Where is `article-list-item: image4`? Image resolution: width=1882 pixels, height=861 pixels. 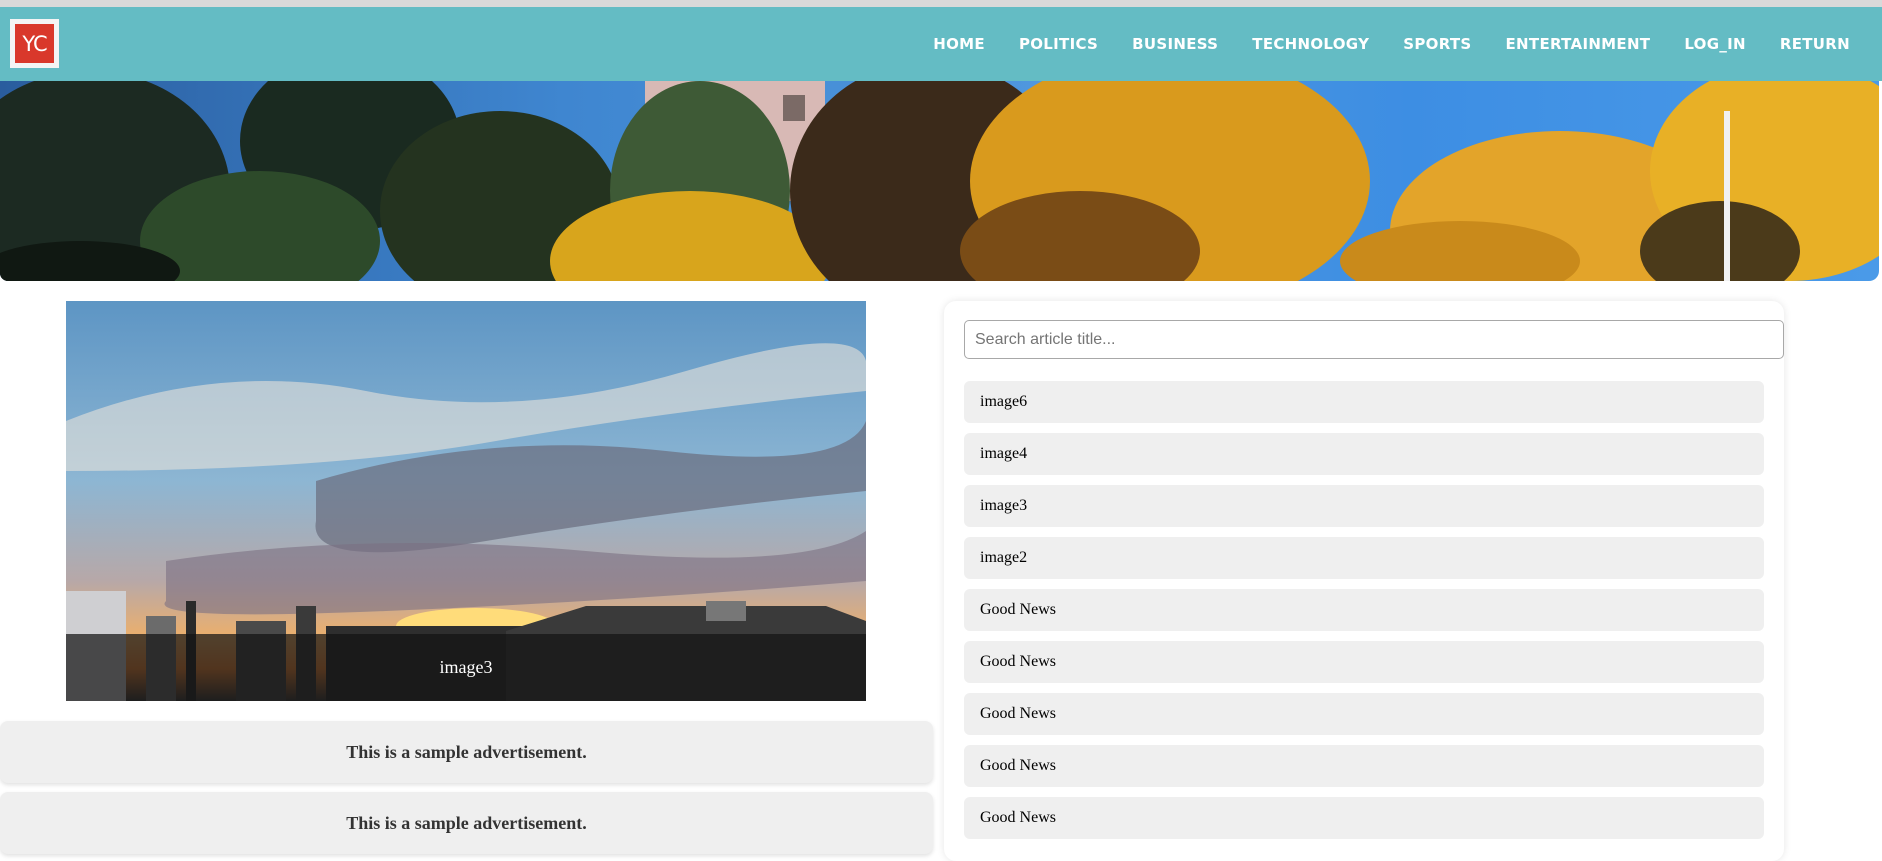 article-list-item: image4 is located at coordinates (1364, 454).